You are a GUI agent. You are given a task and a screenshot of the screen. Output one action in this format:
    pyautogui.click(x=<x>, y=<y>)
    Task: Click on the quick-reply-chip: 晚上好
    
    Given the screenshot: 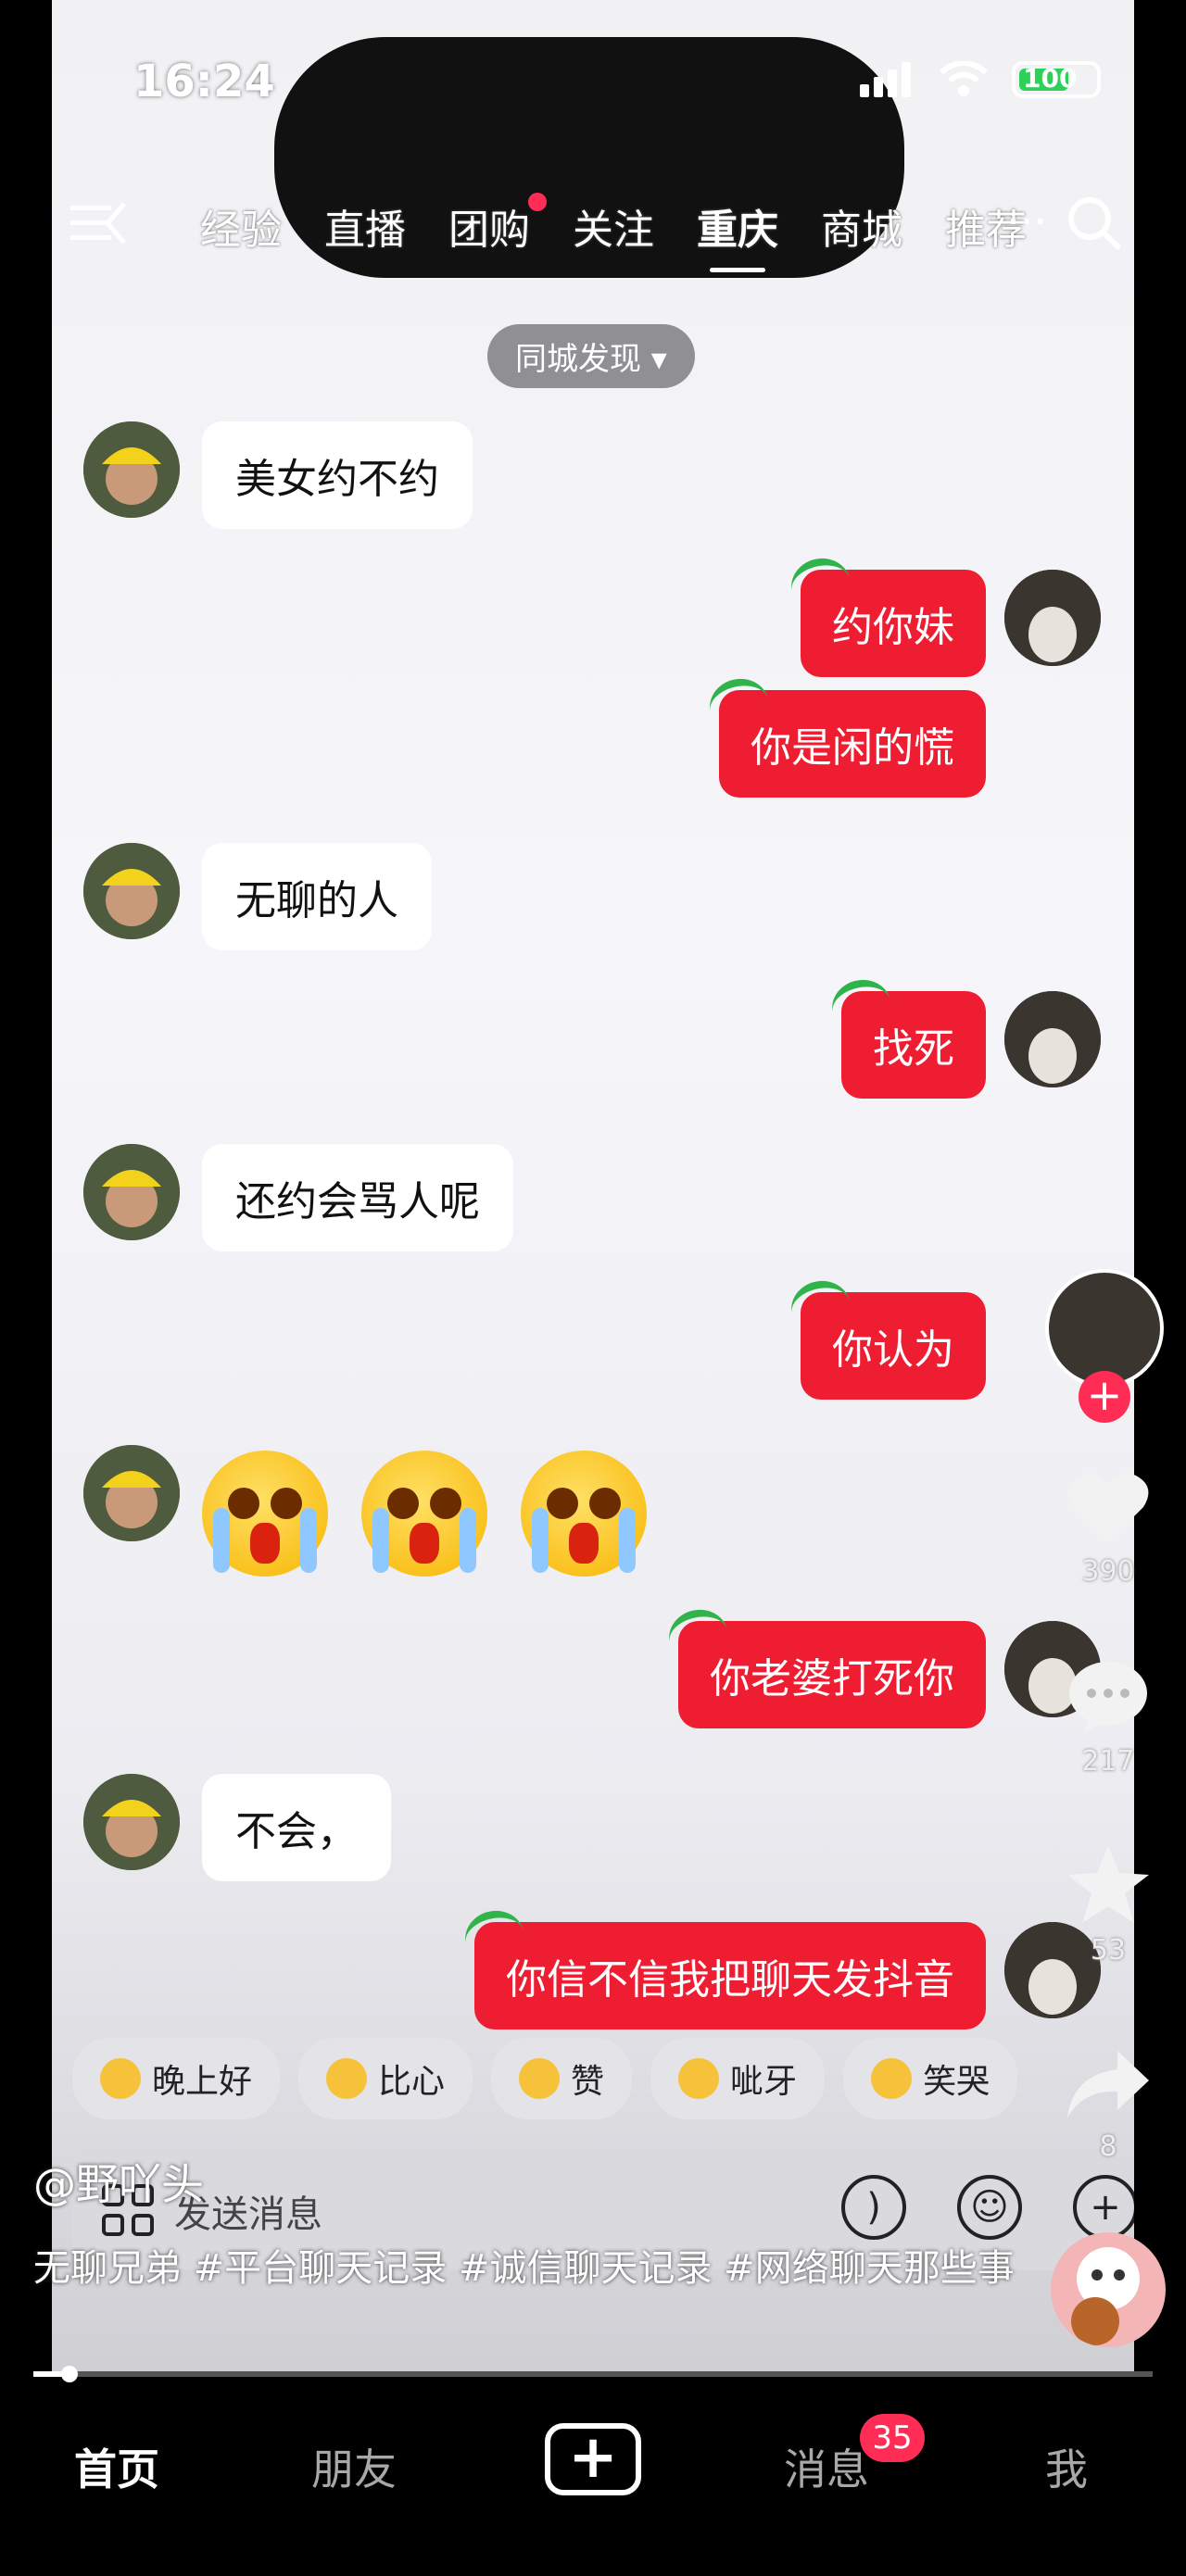 What is the action you would take?
    pyautogui.click(x=176, y=2078)
    